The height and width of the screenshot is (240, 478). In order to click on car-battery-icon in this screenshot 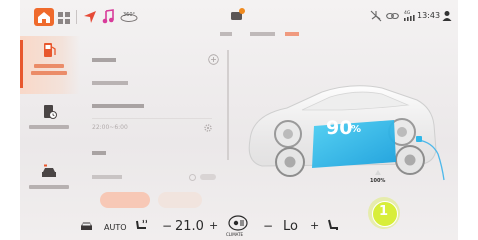, I will do `click(49, 170)`.